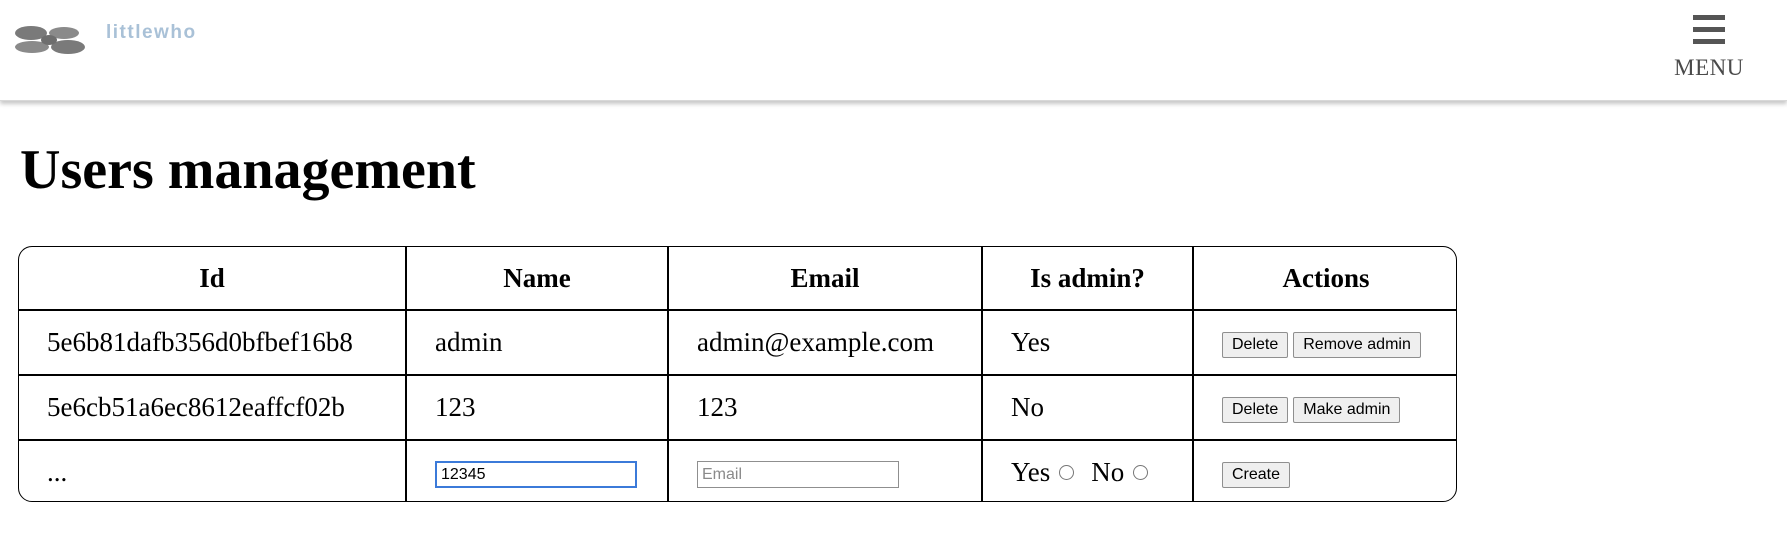  I want to click on user-id-cell: 5e6cb51a6ec8612eaffcf02b, so click(213, 407).